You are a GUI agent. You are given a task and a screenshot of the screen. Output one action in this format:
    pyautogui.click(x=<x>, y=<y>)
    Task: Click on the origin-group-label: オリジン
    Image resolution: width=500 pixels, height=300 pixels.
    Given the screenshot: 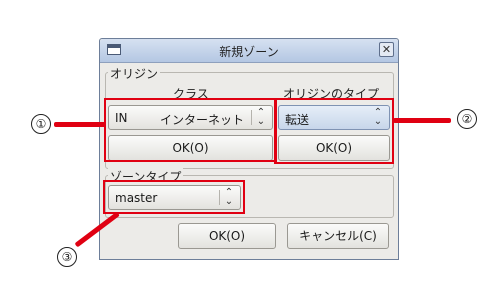 What is the action you would take?
    pyautogui.click(x=134, y=73)
    